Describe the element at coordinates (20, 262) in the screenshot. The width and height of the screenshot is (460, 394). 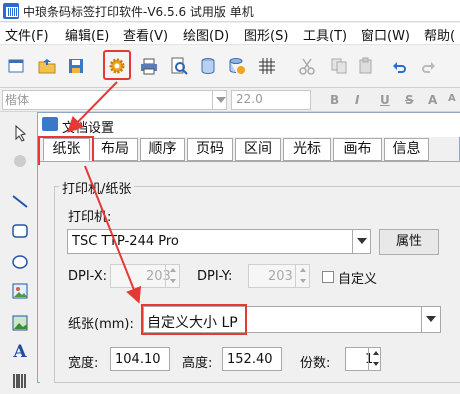
I see `ellipse-icon` at that location.